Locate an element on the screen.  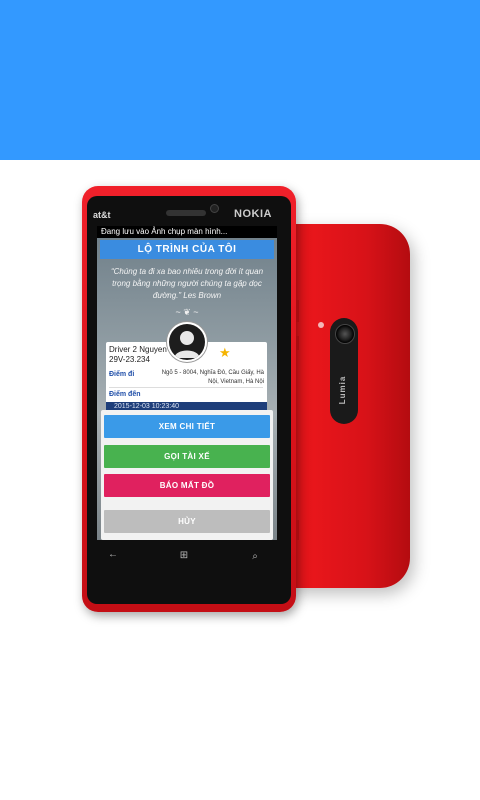
camera-button is located at coordinates (297, 530).